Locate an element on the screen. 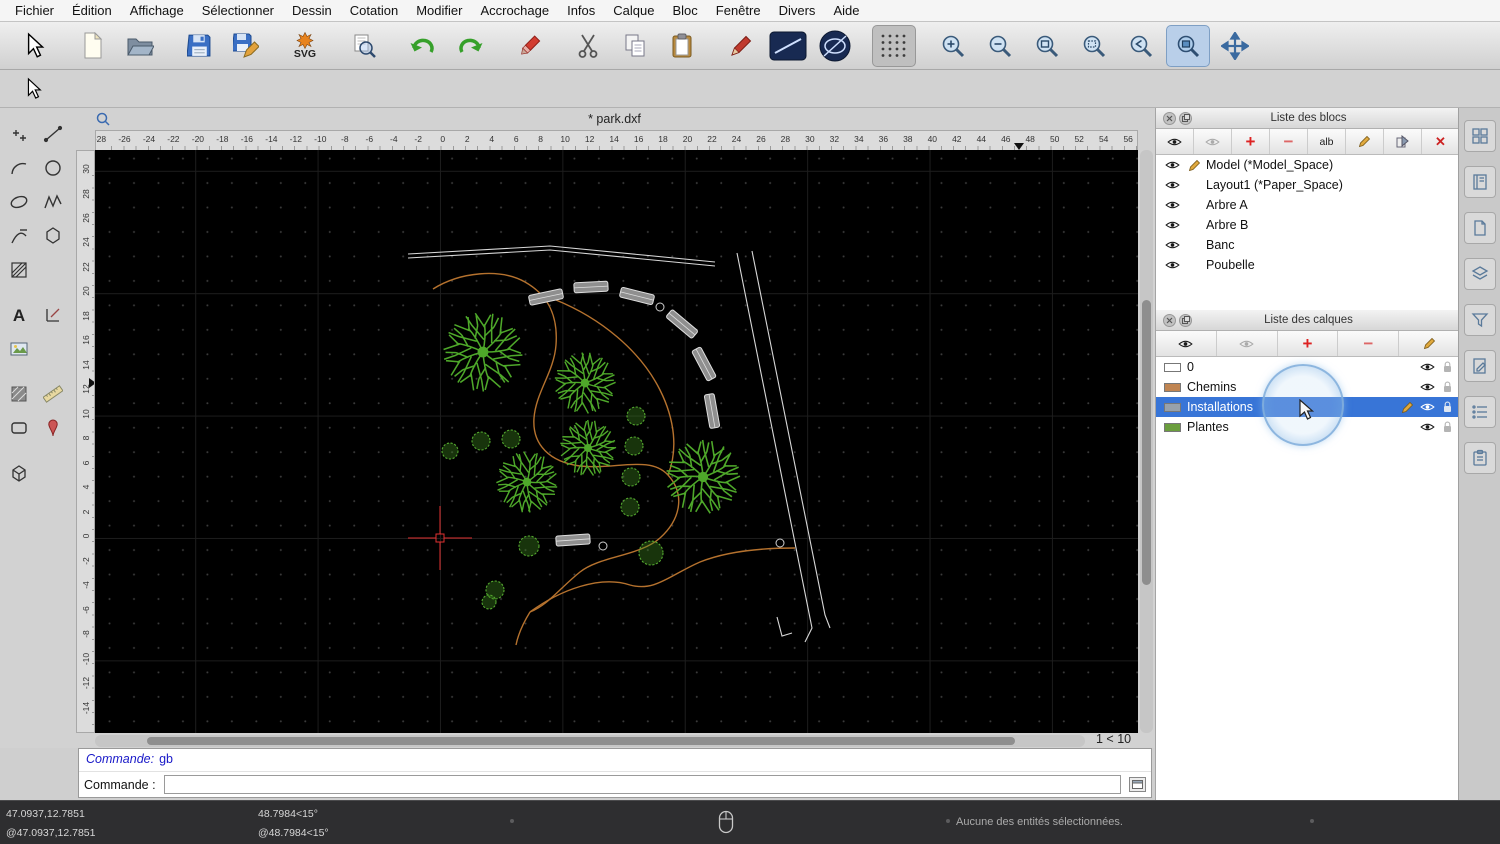 This screenshot has width=1500, height=844. cut-button is located at coordinates (588, 46).